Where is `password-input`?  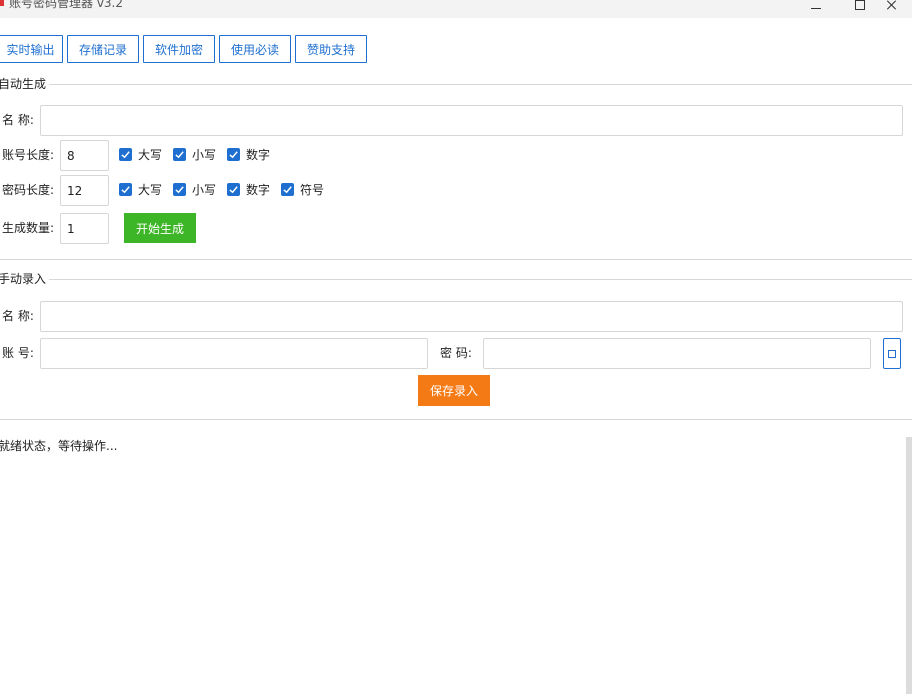
password-input is located at coordinates (677, 353).